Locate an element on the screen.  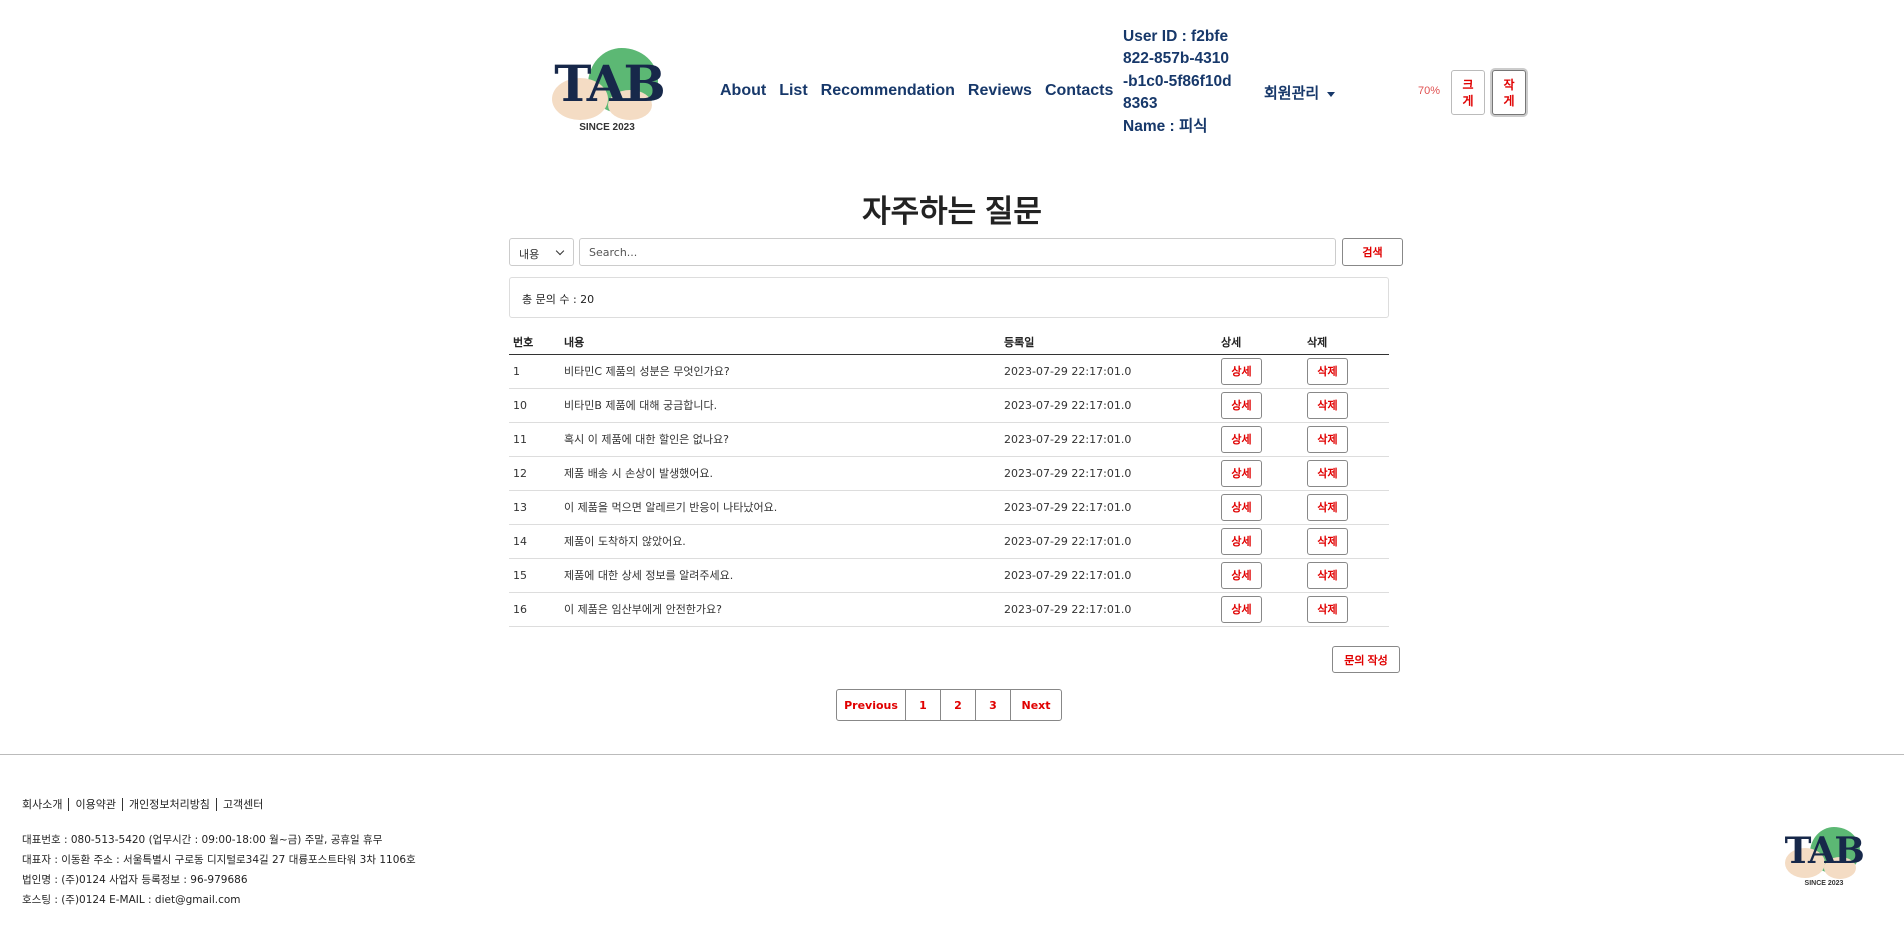
zoom-level: 70% is located at coordinates (1429, 91).